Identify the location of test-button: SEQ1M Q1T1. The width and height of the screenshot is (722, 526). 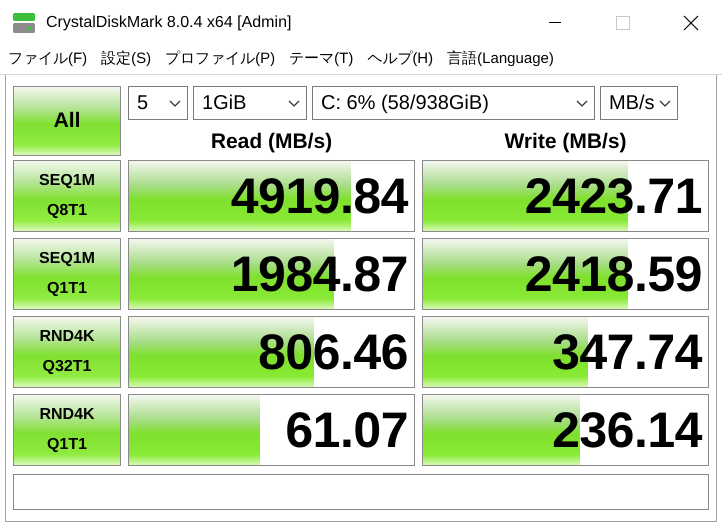
(67, 274).